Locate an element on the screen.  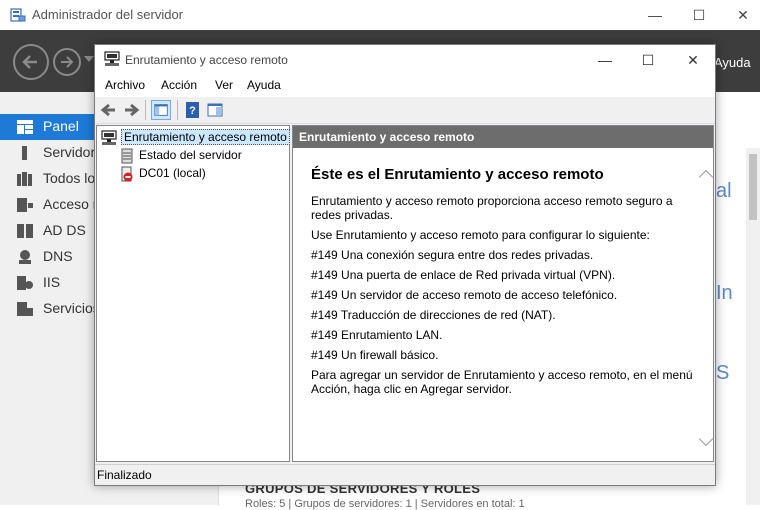
forward-button is located at coordinates (67, 62).